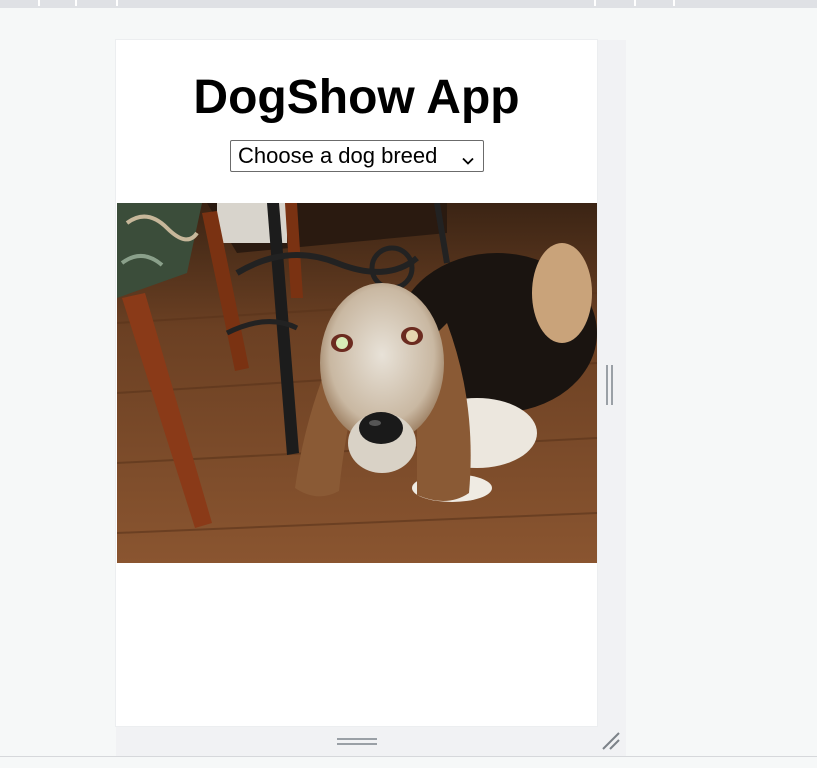  I want to click on bottom-divider, so click(408, 756).